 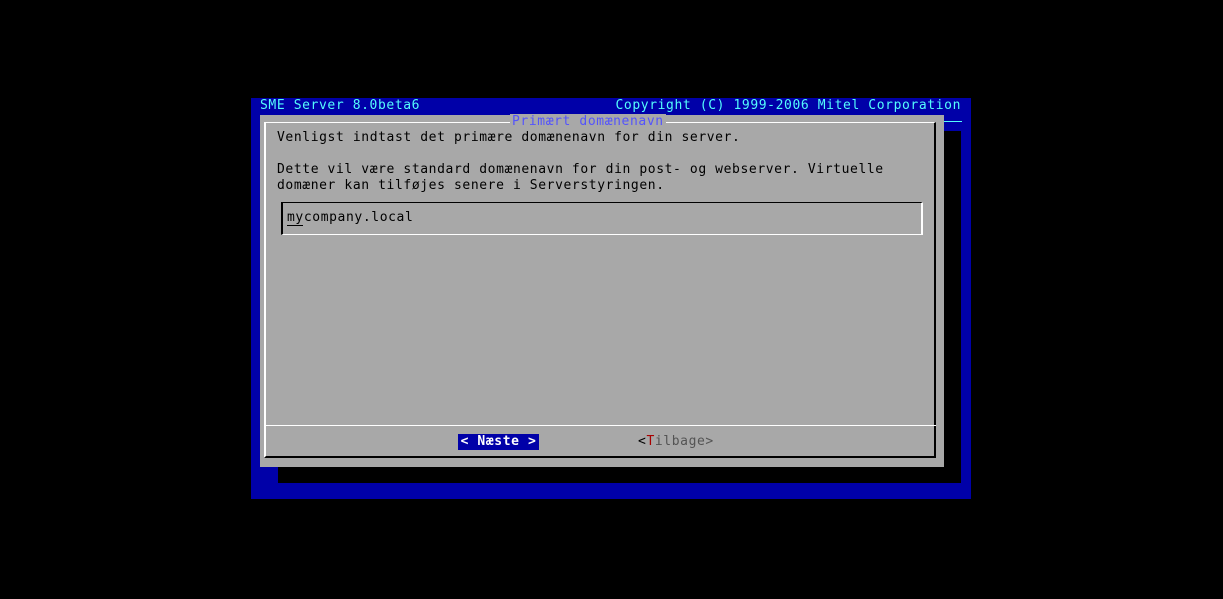 What do you see at coordinates (684, 441) in the screenshot?
I see `back-button-label: ilbage>` at bounding box center [684, 441].